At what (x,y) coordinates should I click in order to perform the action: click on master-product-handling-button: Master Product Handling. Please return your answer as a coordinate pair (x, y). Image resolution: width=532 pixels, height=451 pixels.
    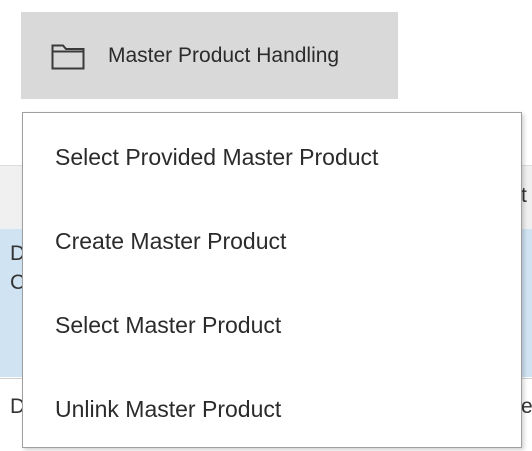
    Looking at the image, I should click on (209, 55).